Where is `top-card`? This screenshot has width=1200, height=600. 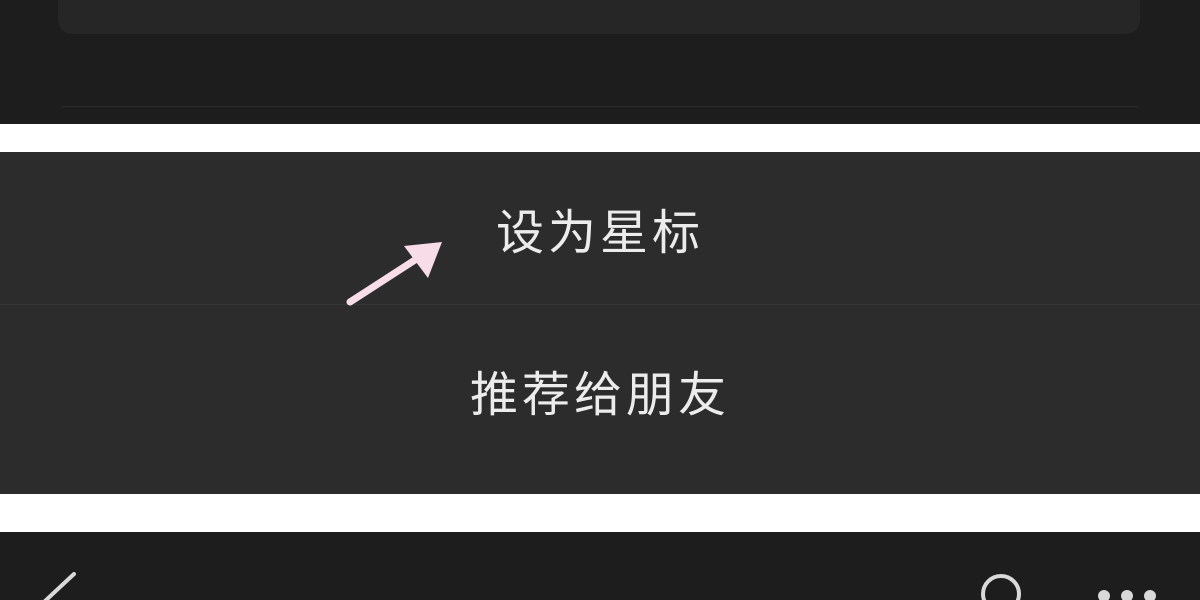
top-card is located at coordinates (599, 17).